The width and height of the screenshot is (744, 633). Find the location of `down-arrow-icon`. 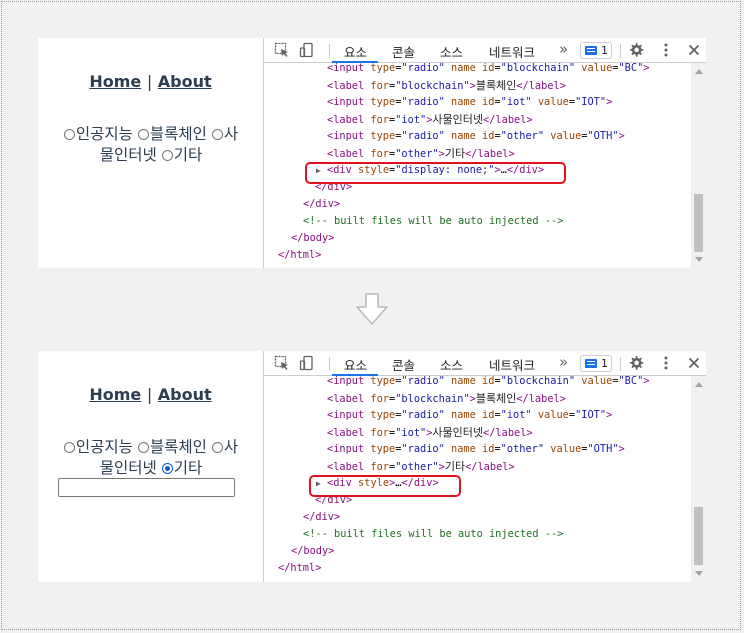

down-arrow-icon is located at coordinates (372, 309).